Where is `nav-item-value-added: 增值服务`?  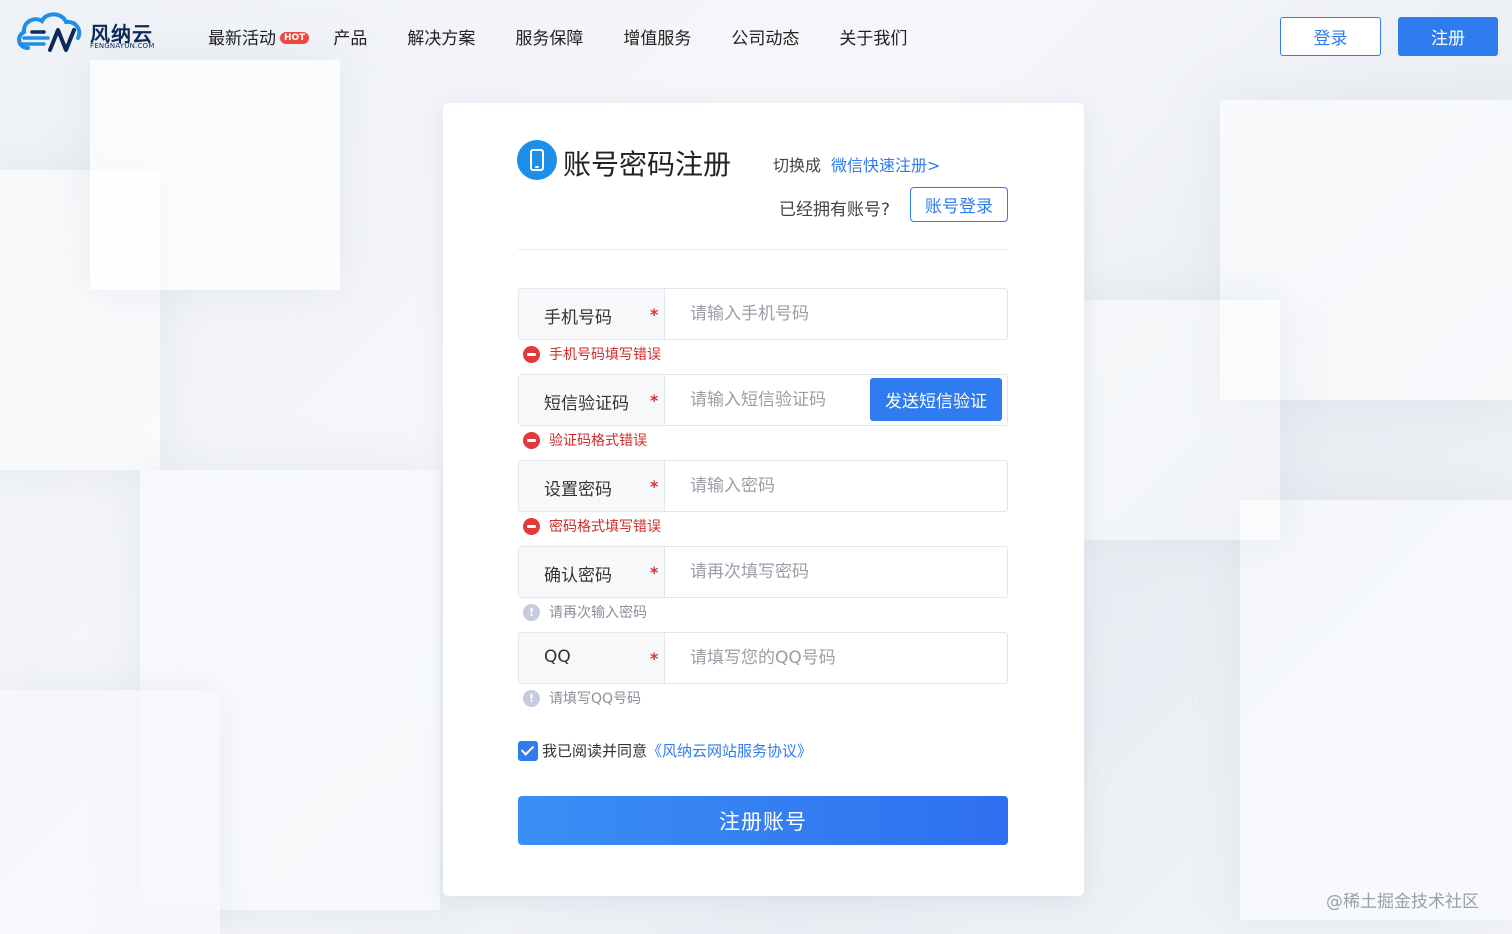 nav-item-value-added: 增值服务 is located at coordinates (657, 36).